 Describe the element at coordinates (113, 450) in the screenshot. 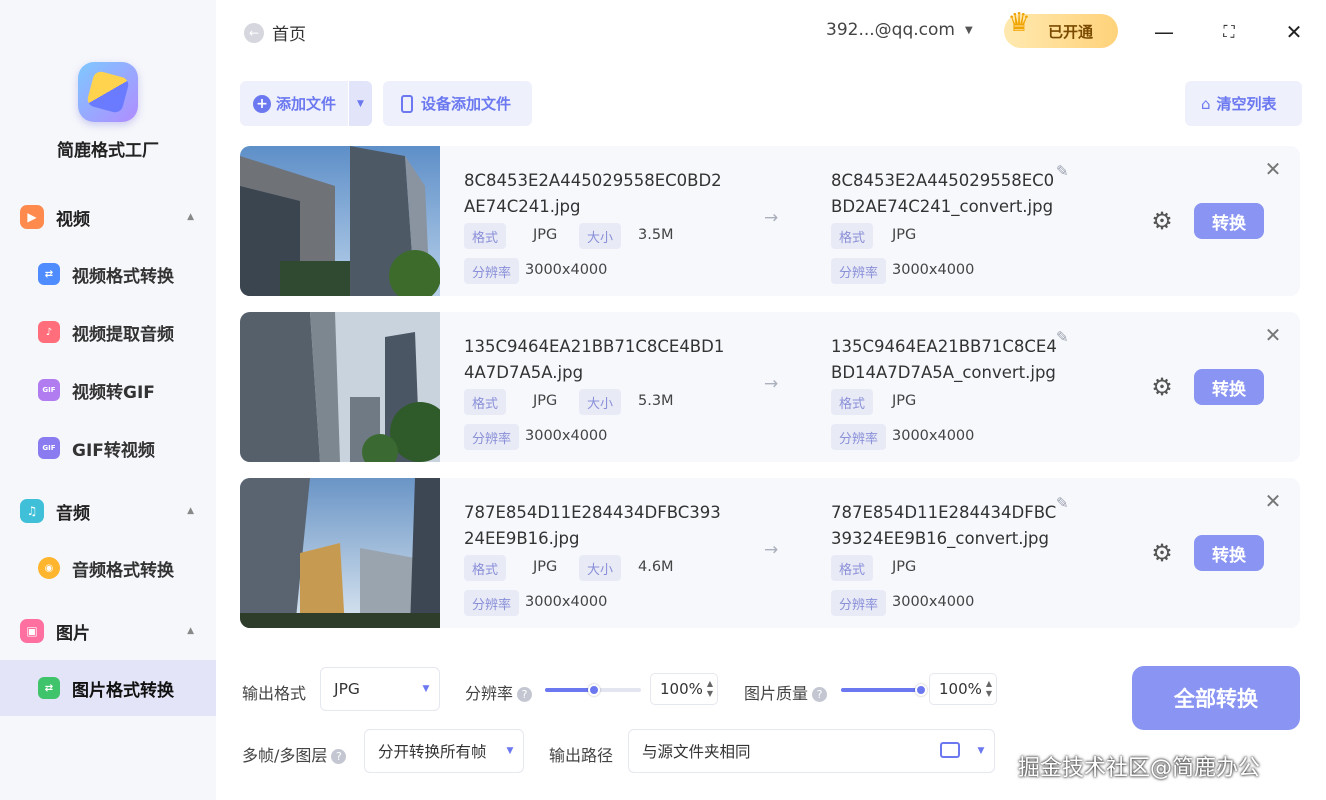

I see `sidebar-item-label: GIF转视频` at that location.